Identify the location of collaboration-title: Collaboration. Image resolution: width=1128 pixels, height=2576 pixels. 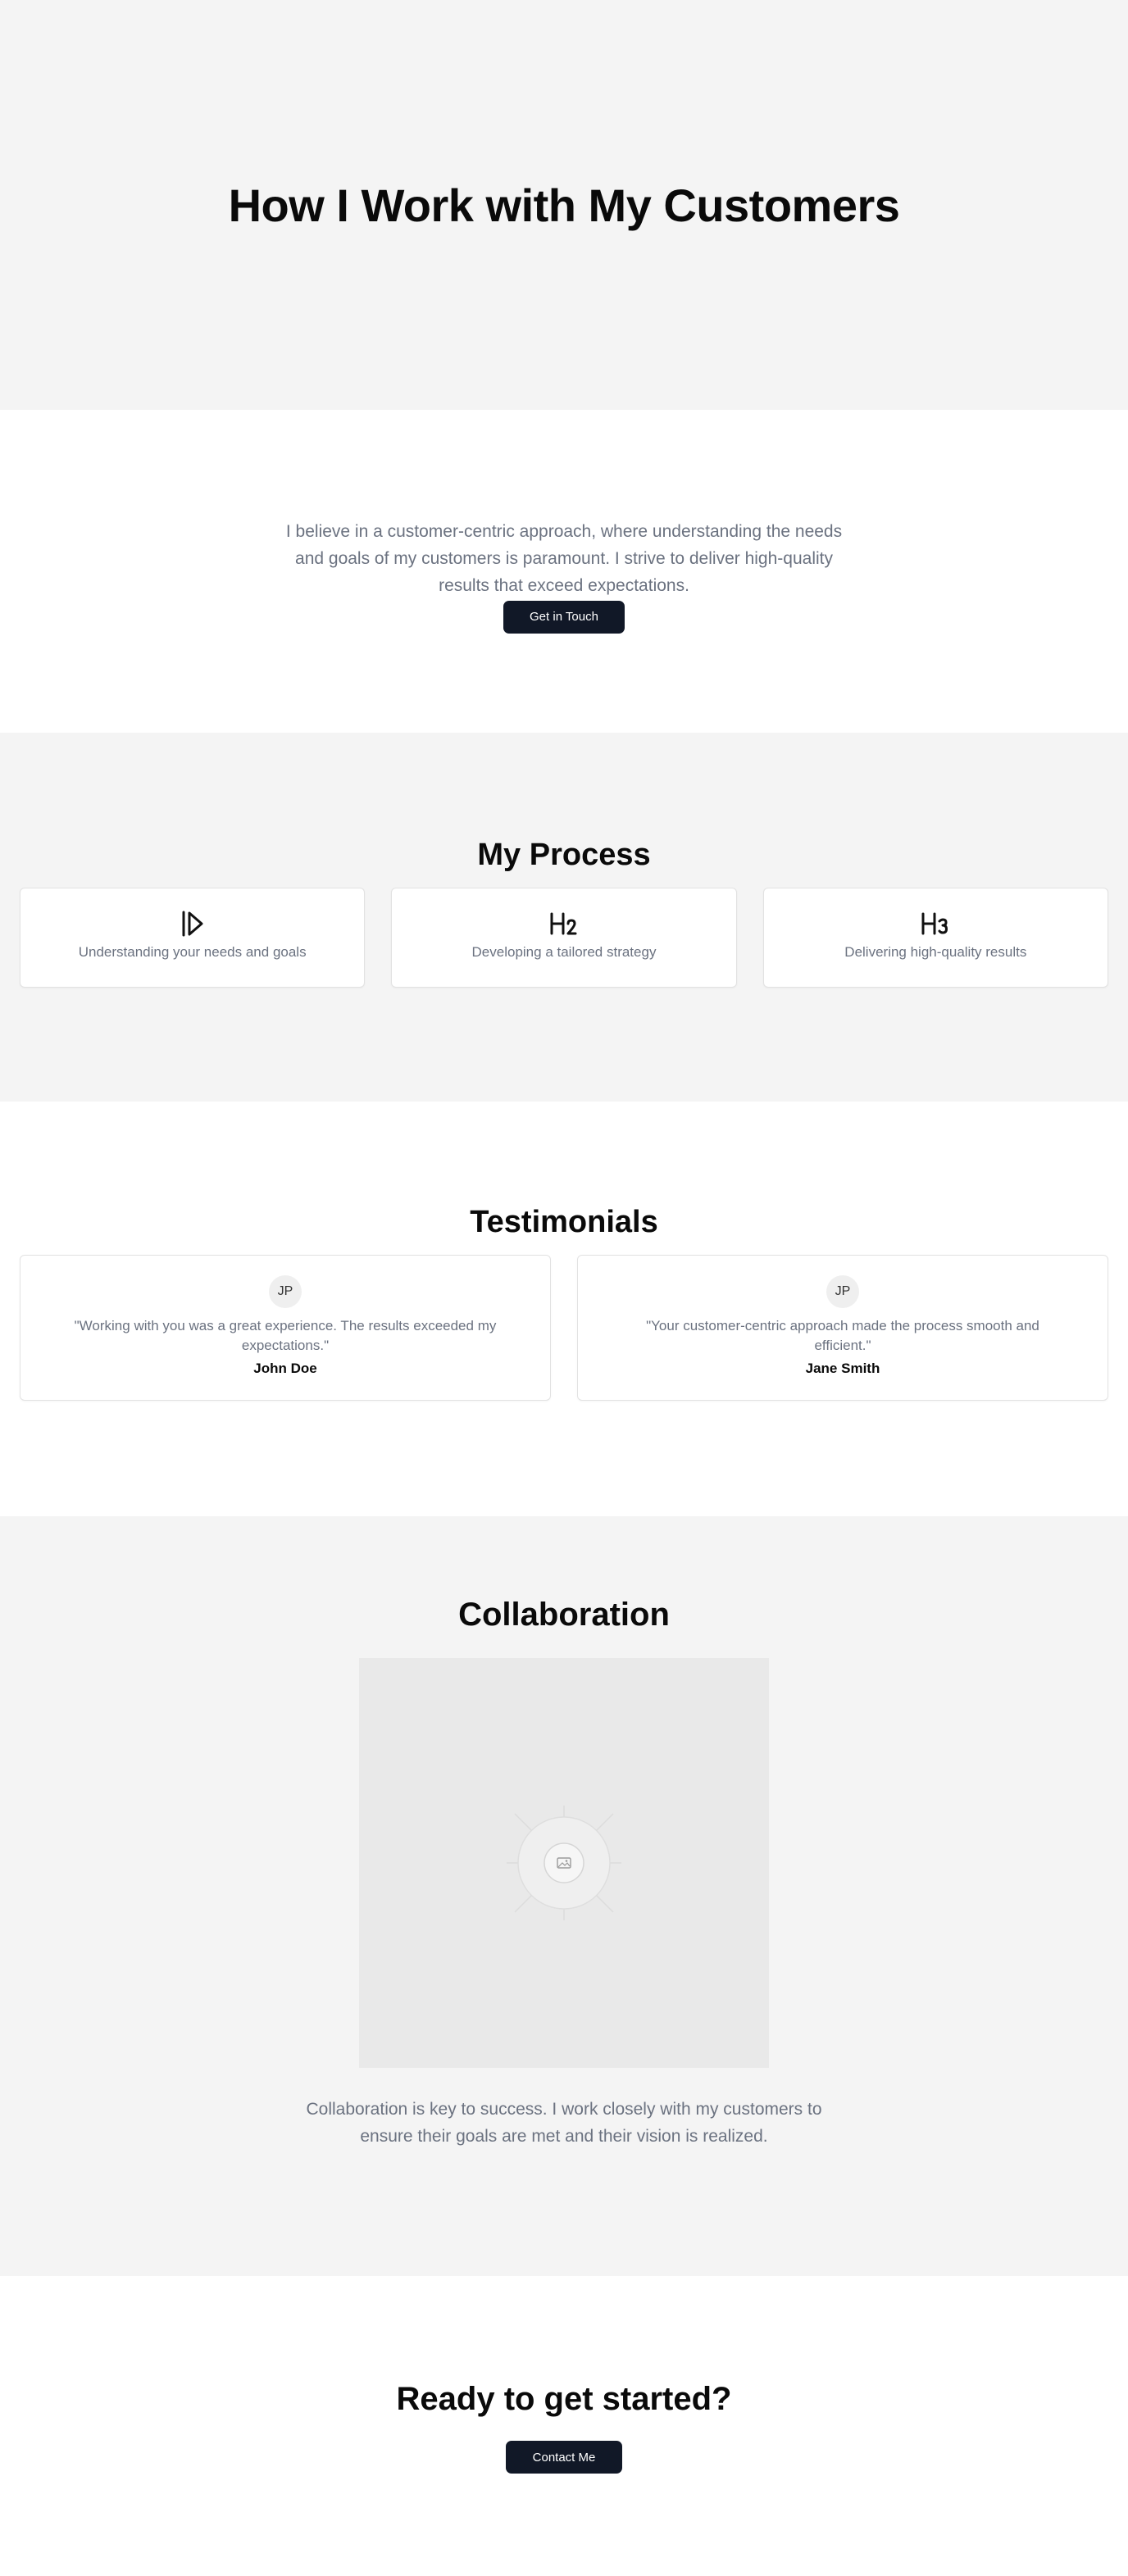
(564, 1615).